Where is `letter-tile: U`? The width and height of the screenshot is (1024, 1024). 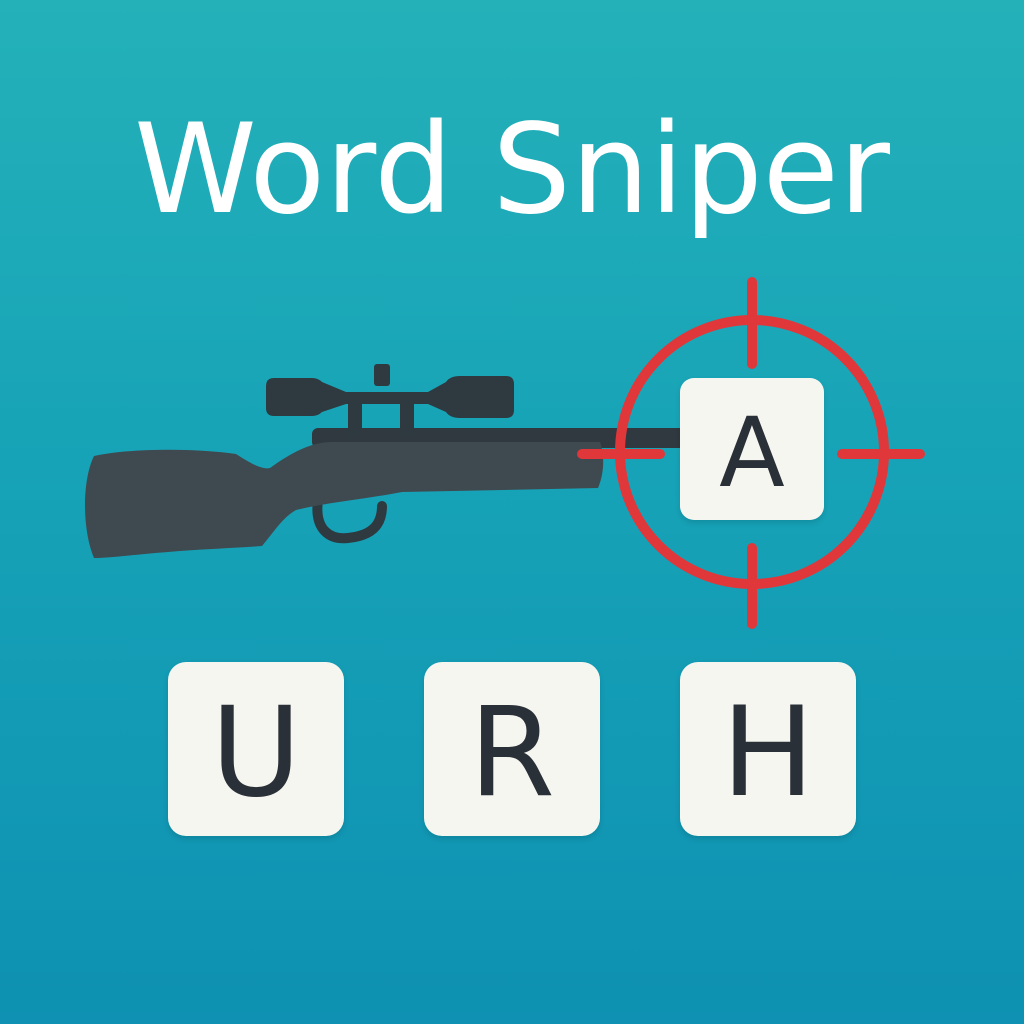
letter-tile: U is located at coordinates (256, 749).